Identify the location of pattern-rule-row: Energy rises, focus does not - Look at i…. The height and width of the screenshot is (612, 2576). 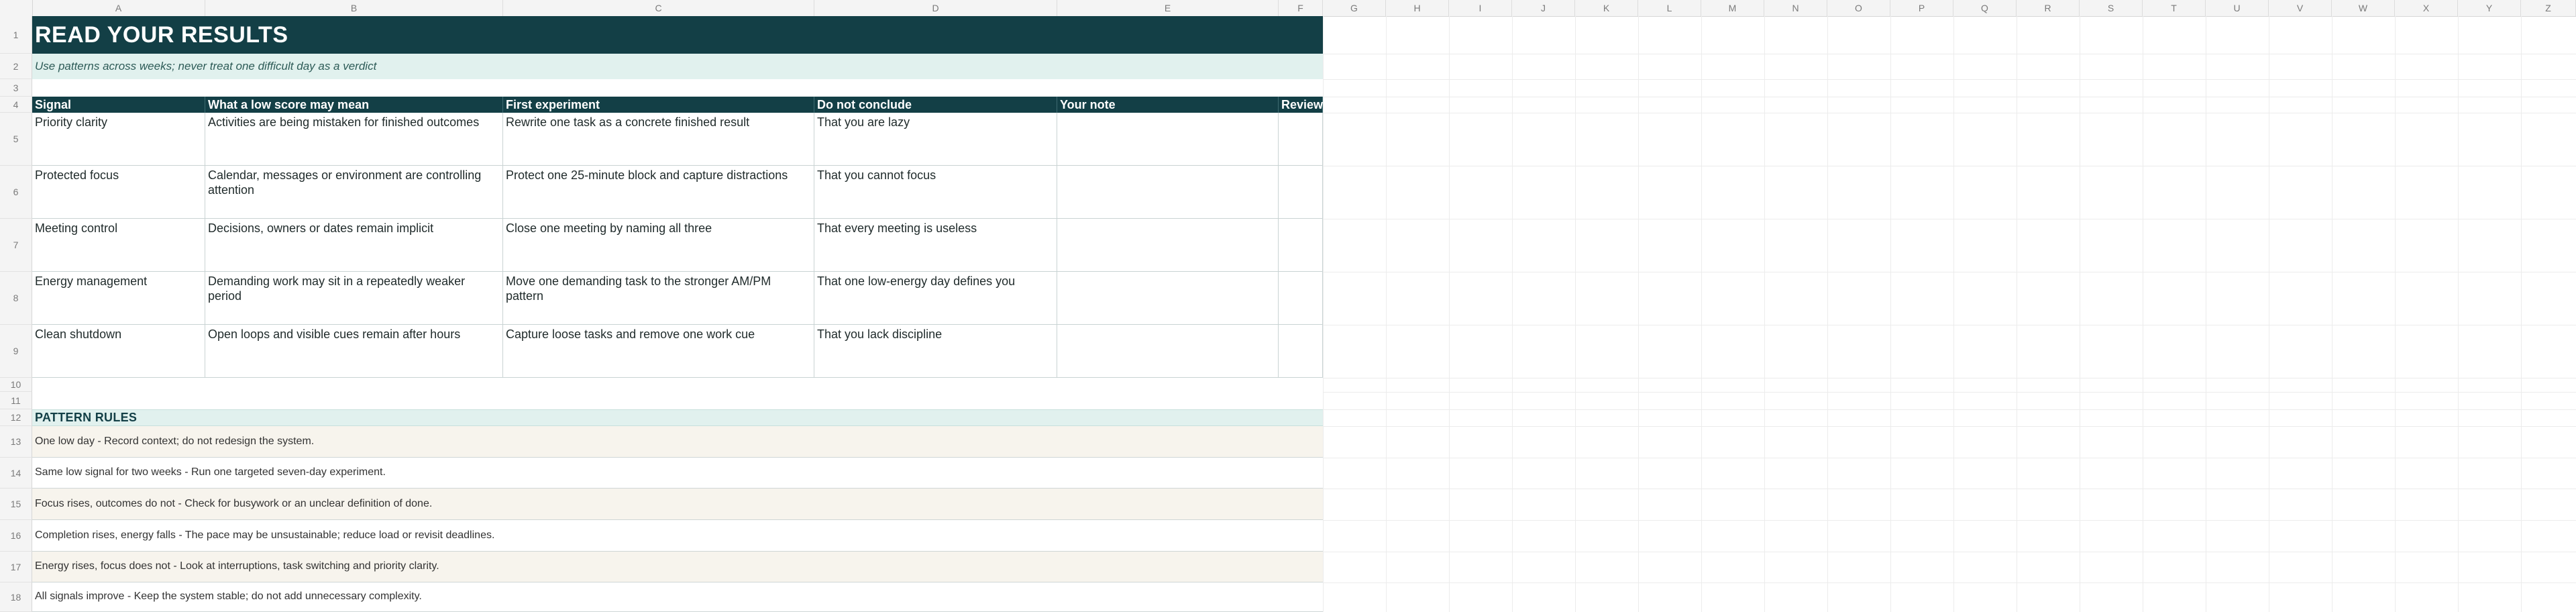
(677, 567).